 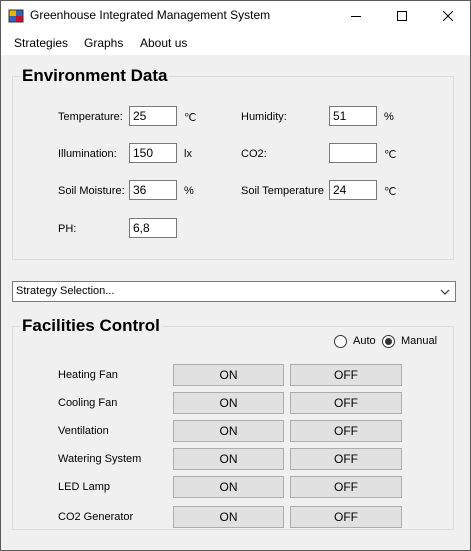 What do you see at coordinates (95, 76) in the screenshot?
I see `environment-data-title: Environment Data` at bounding box center [95, 76].